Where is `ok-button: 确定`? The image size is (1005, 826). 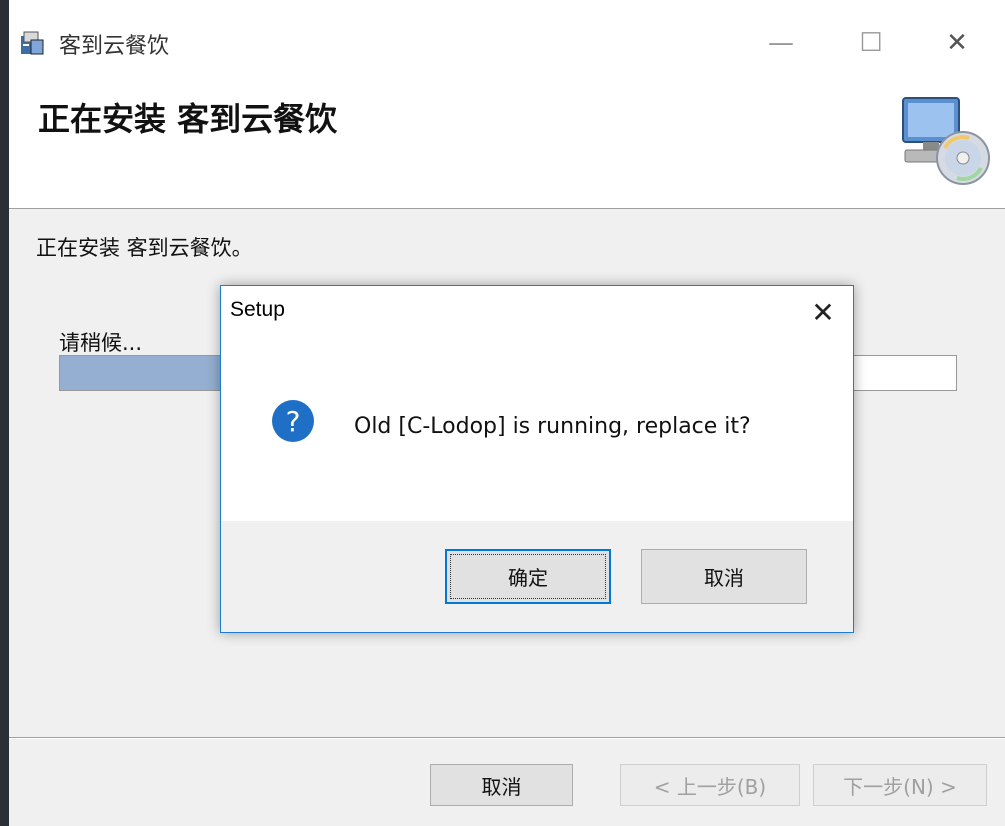
ok-button: 确定 is located at coordinates (528, 576).